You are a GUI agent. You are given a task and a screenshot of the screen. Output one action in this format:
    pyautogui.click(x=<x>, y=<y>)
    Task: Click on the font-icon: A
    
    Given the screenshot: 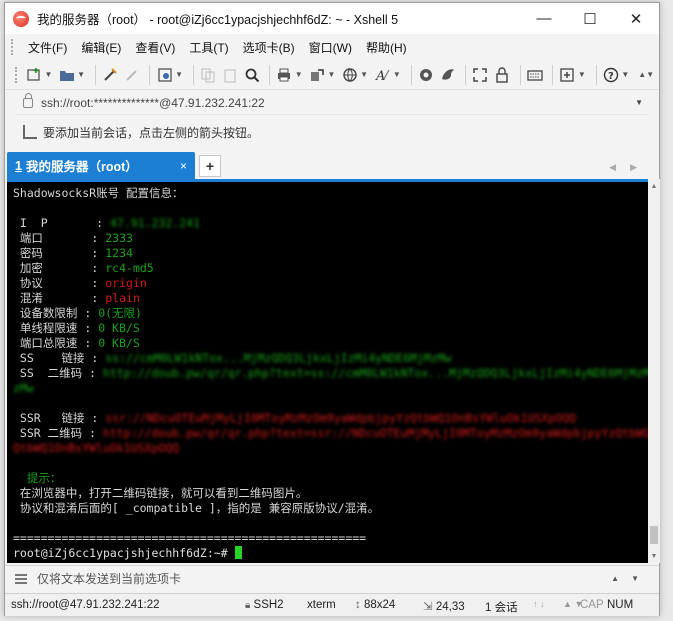 What is the action you would take?
    pyautogui.click(x=382, y=75)
    